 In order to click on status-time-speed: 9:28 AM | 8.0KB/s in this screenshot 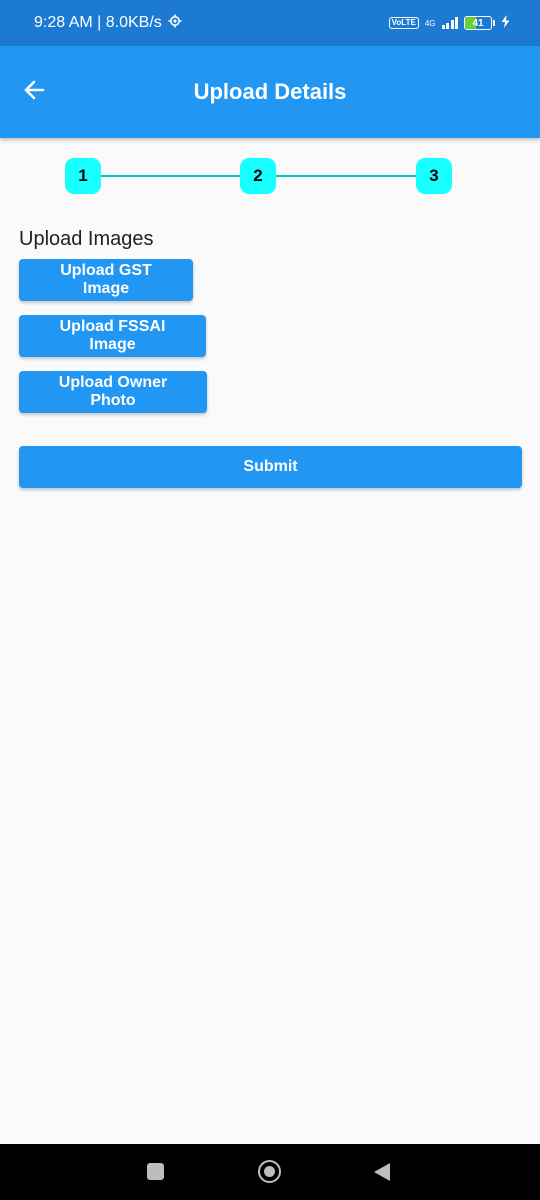, I will do `click(98, 22)`.